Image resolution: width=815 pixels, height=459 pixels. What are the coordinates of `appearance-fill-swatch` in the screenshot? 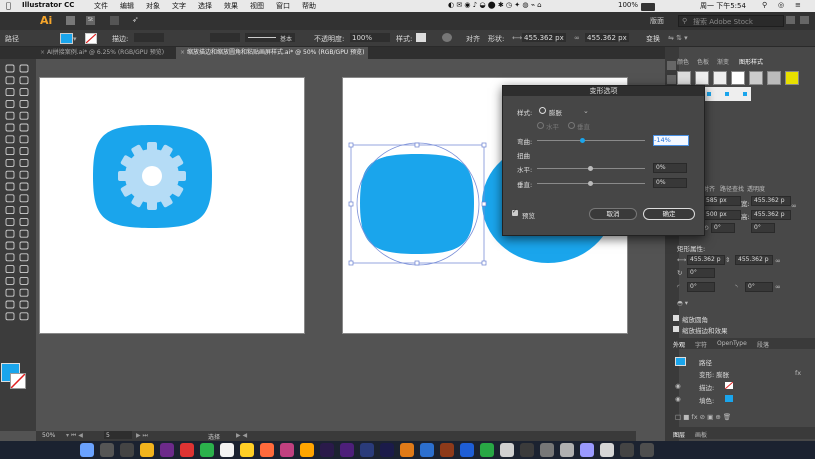 It's located at (729, 398).